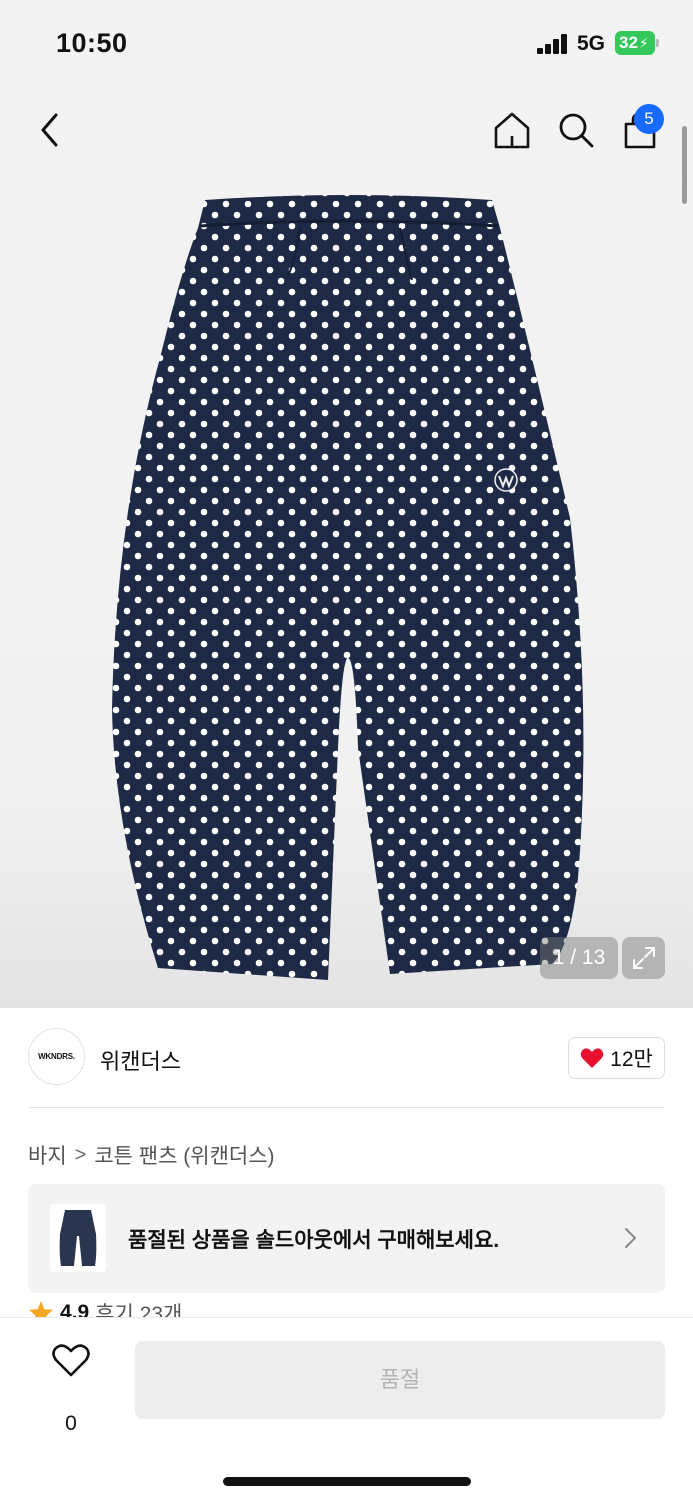 The height and width of the screenshot is (1500, 693). What do you see at coordinates (630, 1238) in the screenshot?
I see `chevron-right-icon` at bounding box center [630, 1238].